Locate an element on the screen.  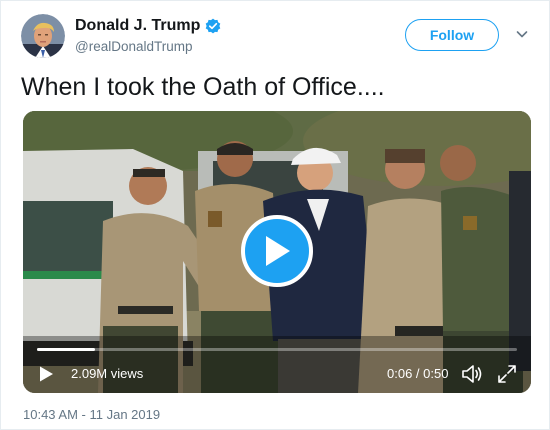
author-handle: @realDonaldTrump is located at coordinates (134, 46).